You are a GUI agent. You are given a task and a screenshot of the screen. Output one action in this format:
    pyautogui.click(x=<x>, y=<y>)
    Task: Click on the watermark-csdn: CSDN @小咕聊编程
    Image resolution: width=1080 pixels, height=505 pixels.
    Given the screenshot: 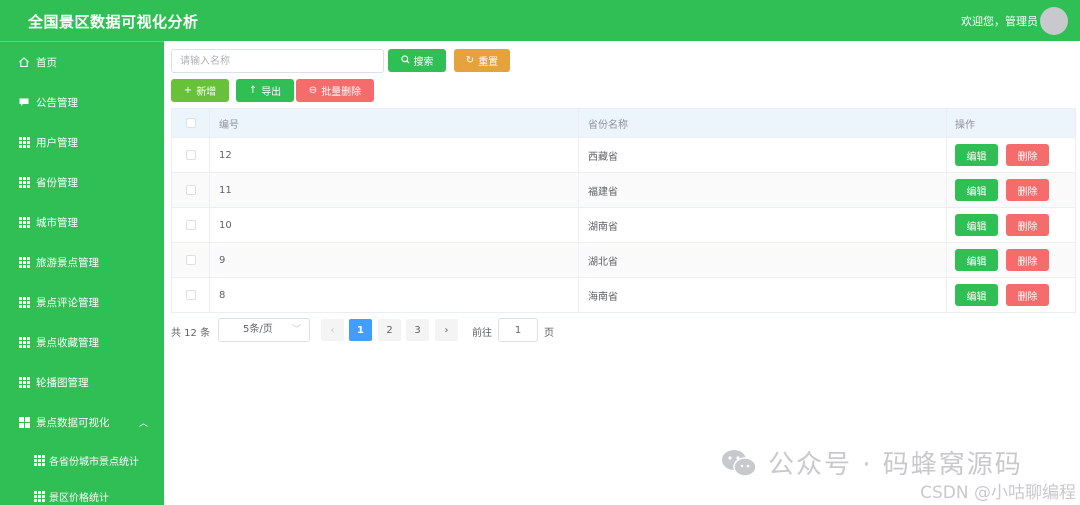 What is the action you would take?
    pyautogui.click(x=998, y=493)
    